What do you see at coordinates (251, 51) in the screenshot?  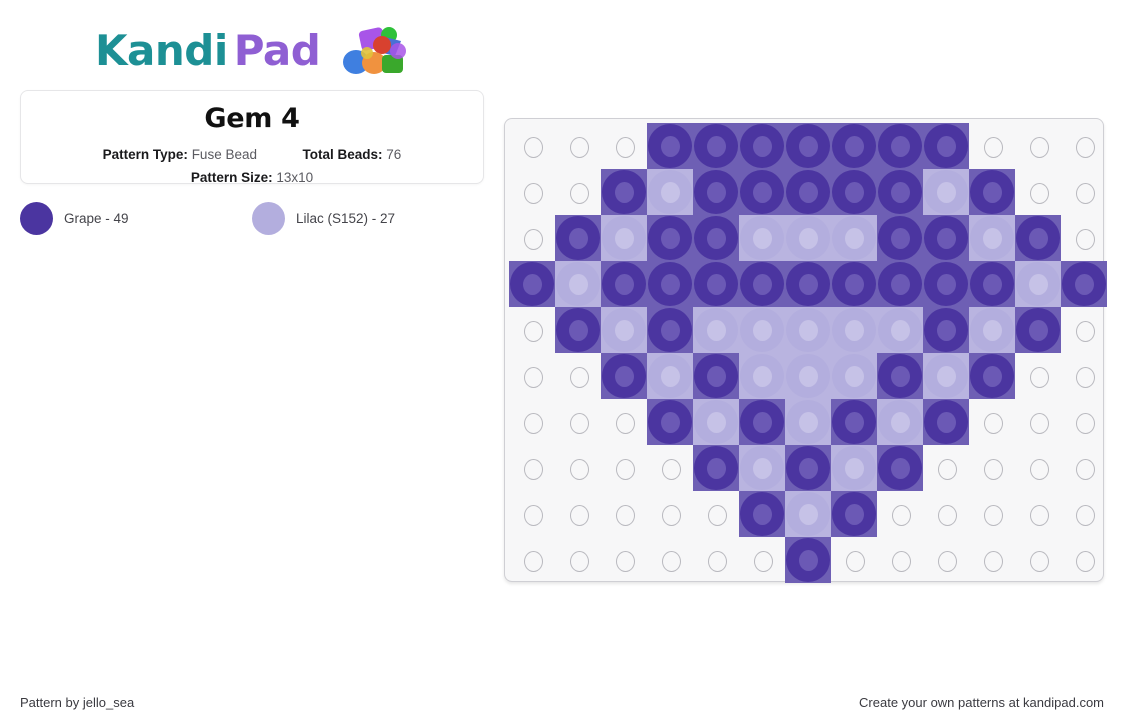 I see `kandipad-logo: Kandi Pad` at bounding box center [251, 51].